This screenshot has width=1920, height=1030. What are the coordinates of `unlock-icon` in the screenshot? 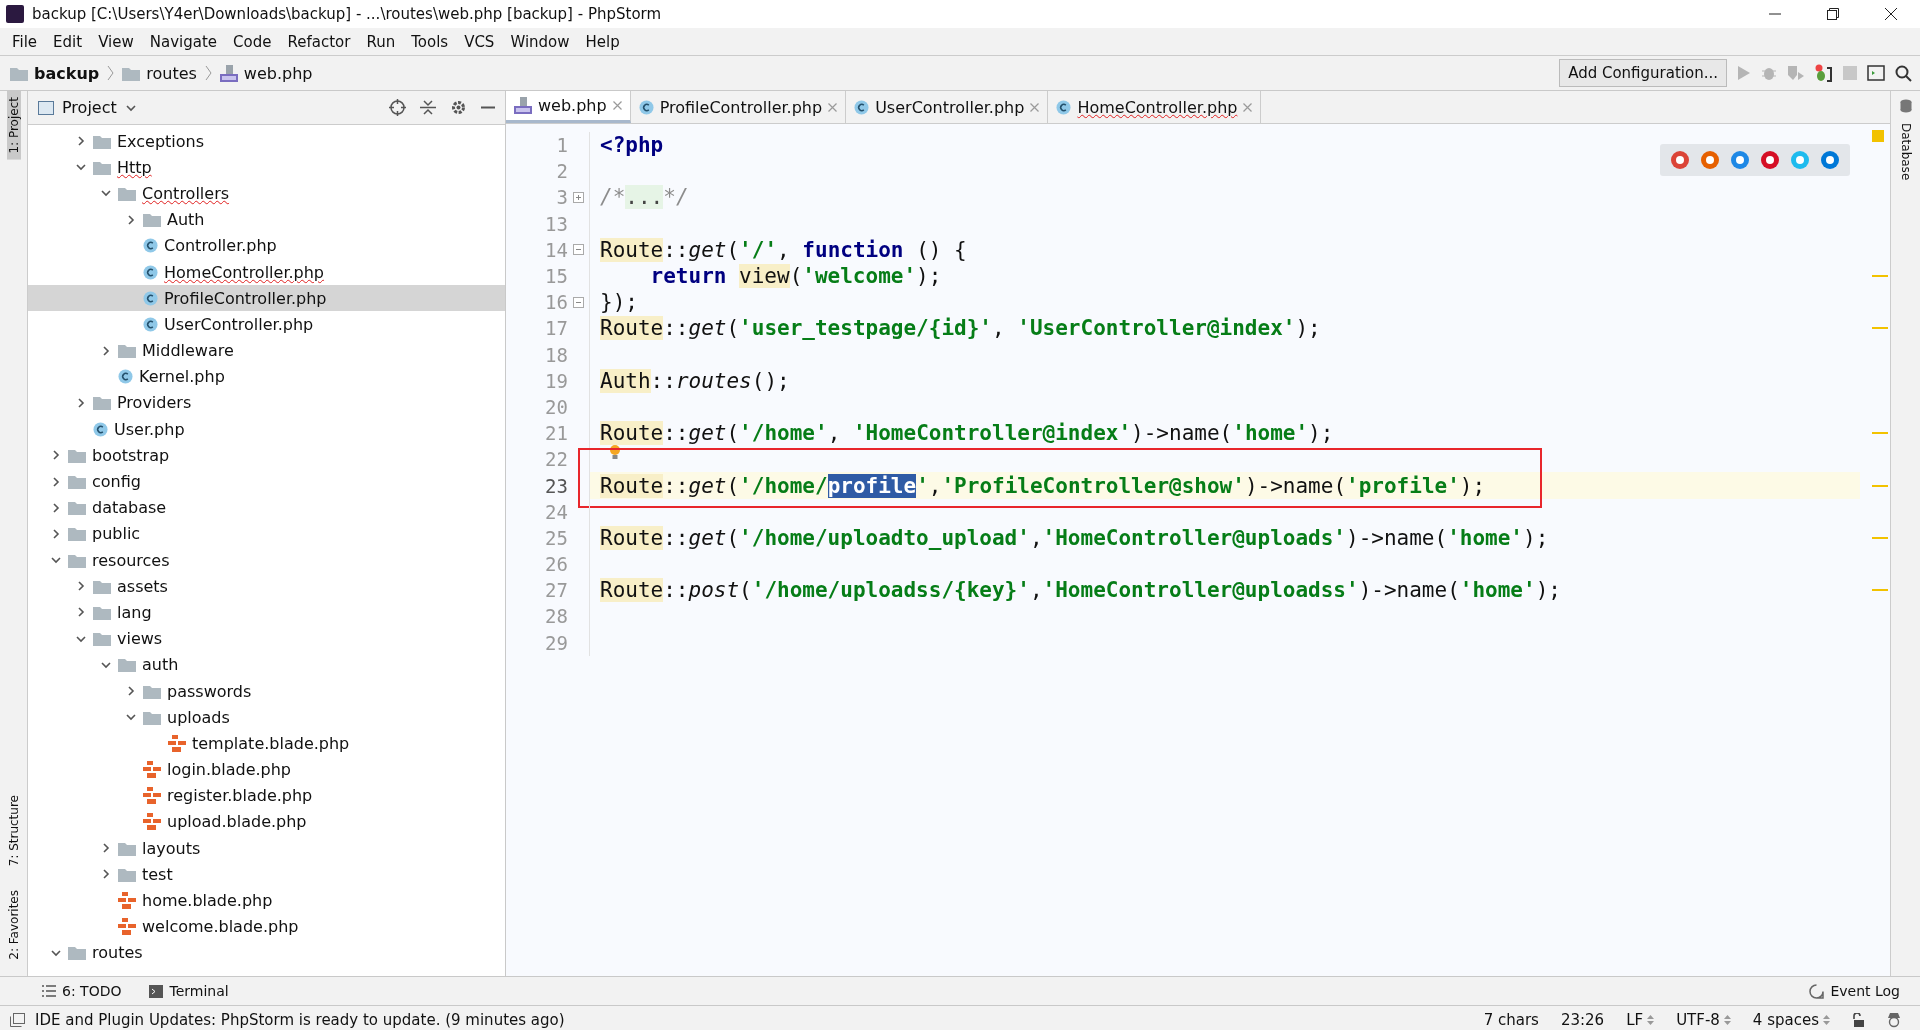 It's located at (1858, 1020).